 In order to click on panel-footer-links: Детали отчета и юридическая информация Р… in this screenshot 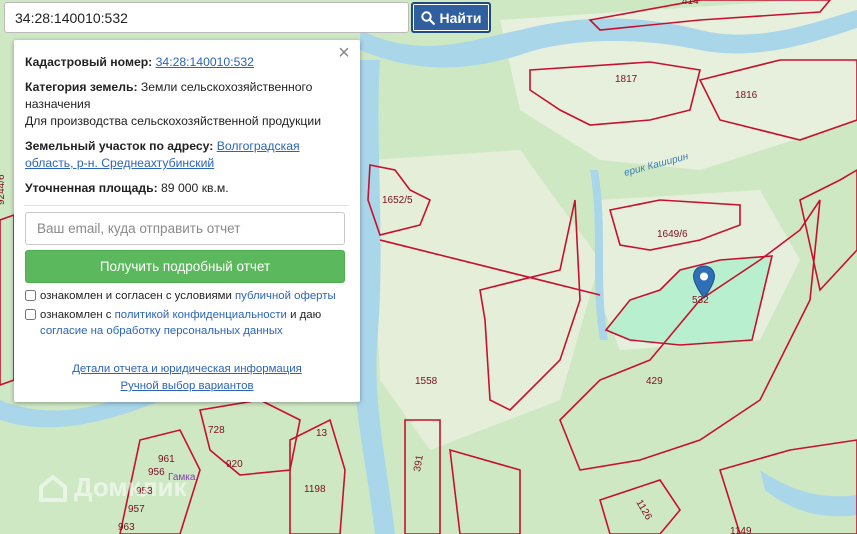, I will do `click(187, 378)`.